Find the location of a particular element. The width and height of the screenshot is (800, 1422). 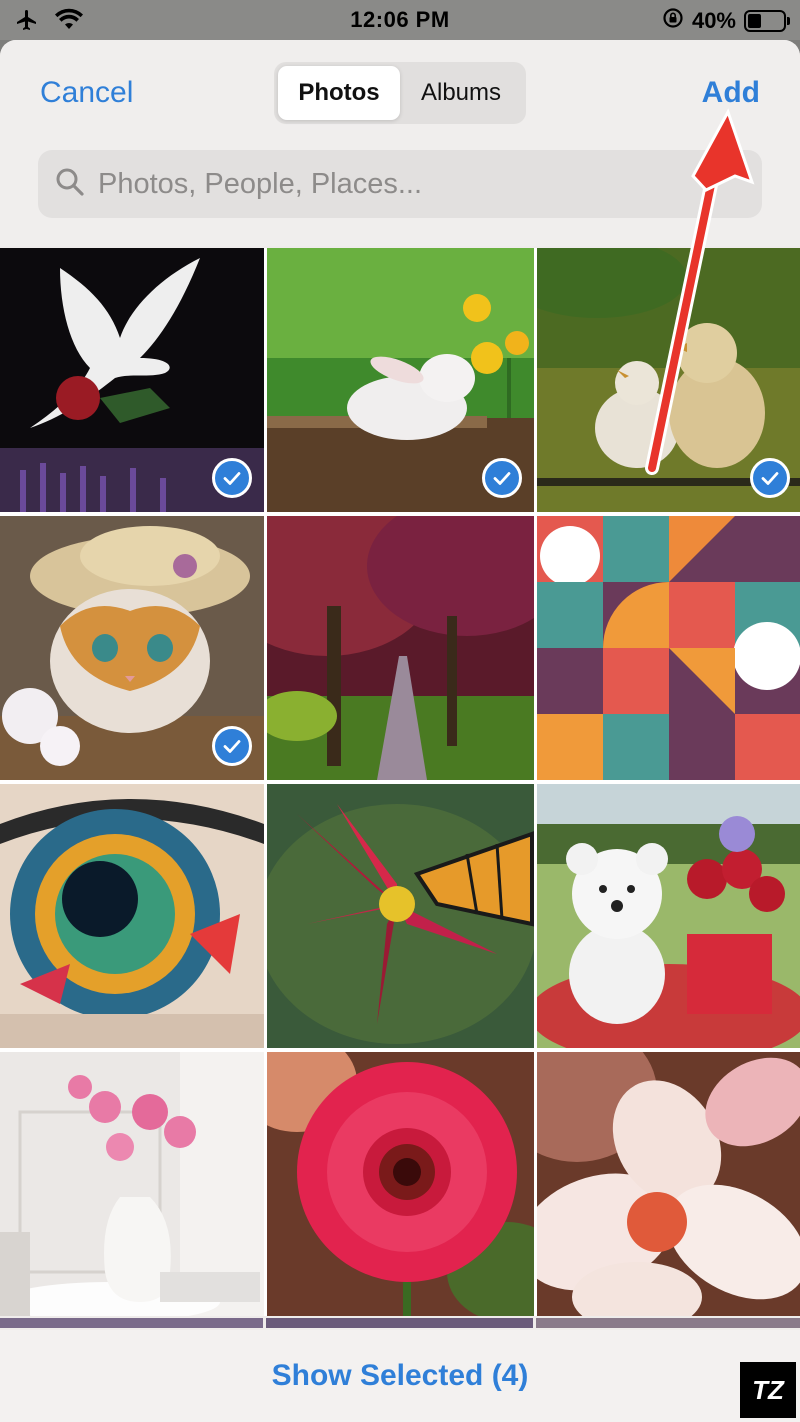

butterfly-flower-photo is located at coordinates (400, 916).